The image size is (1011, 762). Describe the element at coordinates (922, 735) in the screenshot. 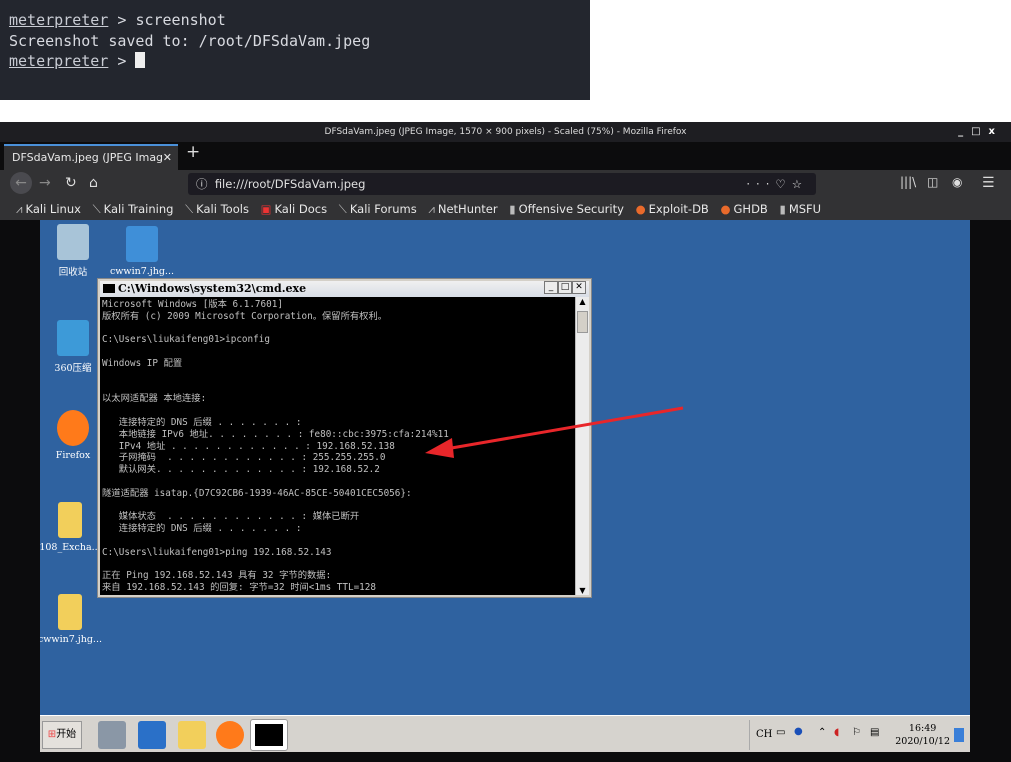

I see `clock: 16:49 2020/10/12` at that location.